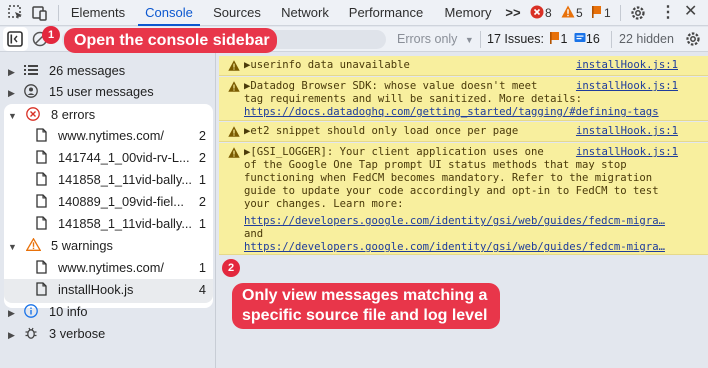 Image resolution: width=708 pixels, height=368 pixels. I want to click on list-icon, so click(31, 70).